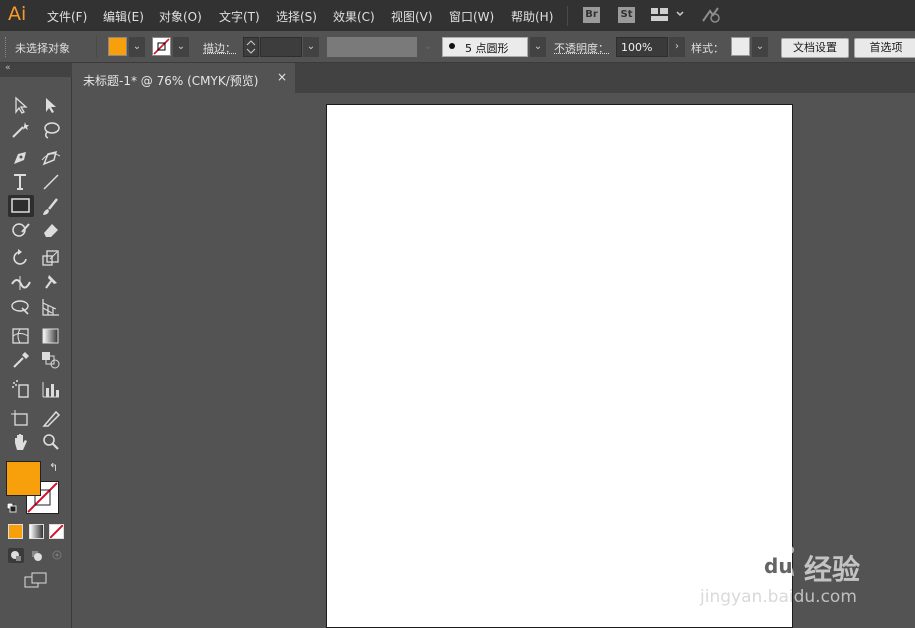  I want to click on stroke-swatch, so click(161, 46).